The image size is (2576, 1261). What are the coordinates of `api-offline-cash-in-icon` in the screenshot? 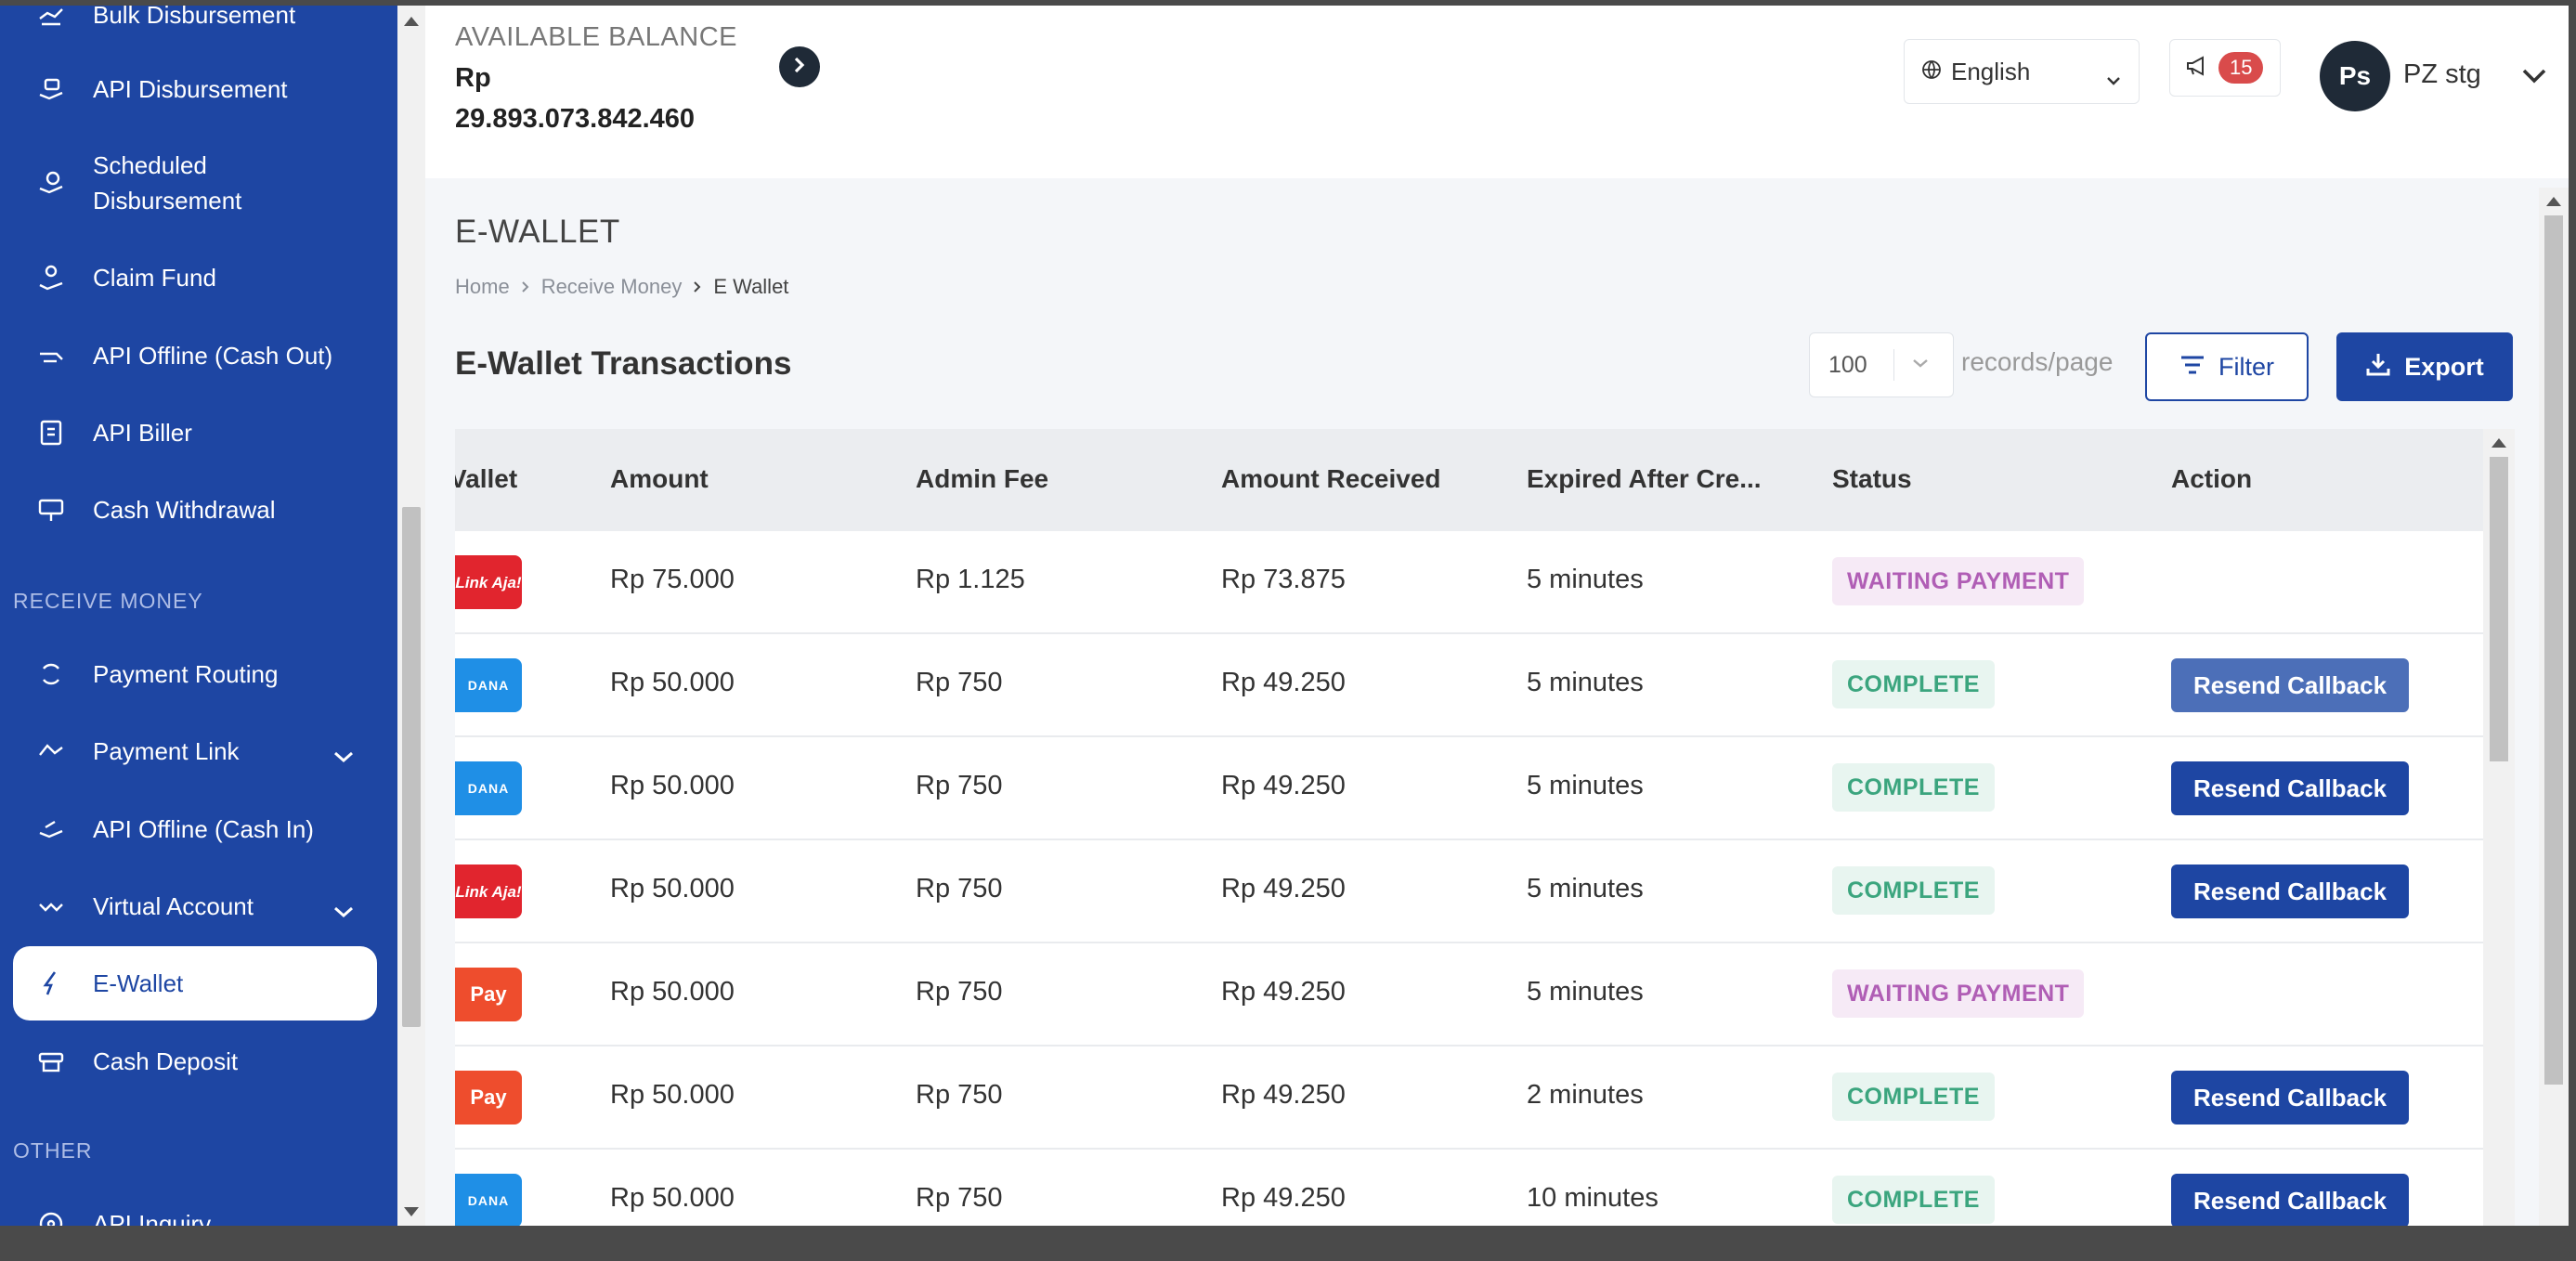 It's located at (51, 829).